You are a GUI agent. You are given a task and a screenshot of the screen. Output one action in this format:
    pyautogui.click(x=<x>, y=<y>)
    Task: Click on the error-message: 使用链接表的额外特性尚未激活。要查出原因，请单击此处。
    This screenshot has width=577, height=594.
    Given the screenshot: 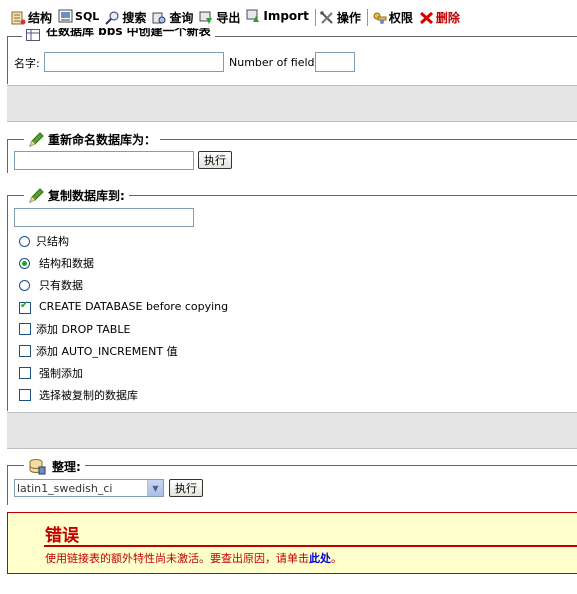 What is the action you would take?
    pyautogui.click(x=193, y=558)
    